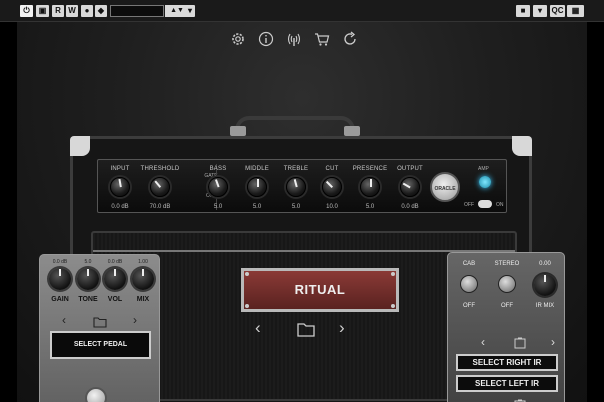 The image size is (604, 402). I want to click on treble-control: TREBLE 5.0, so click(296, 187).